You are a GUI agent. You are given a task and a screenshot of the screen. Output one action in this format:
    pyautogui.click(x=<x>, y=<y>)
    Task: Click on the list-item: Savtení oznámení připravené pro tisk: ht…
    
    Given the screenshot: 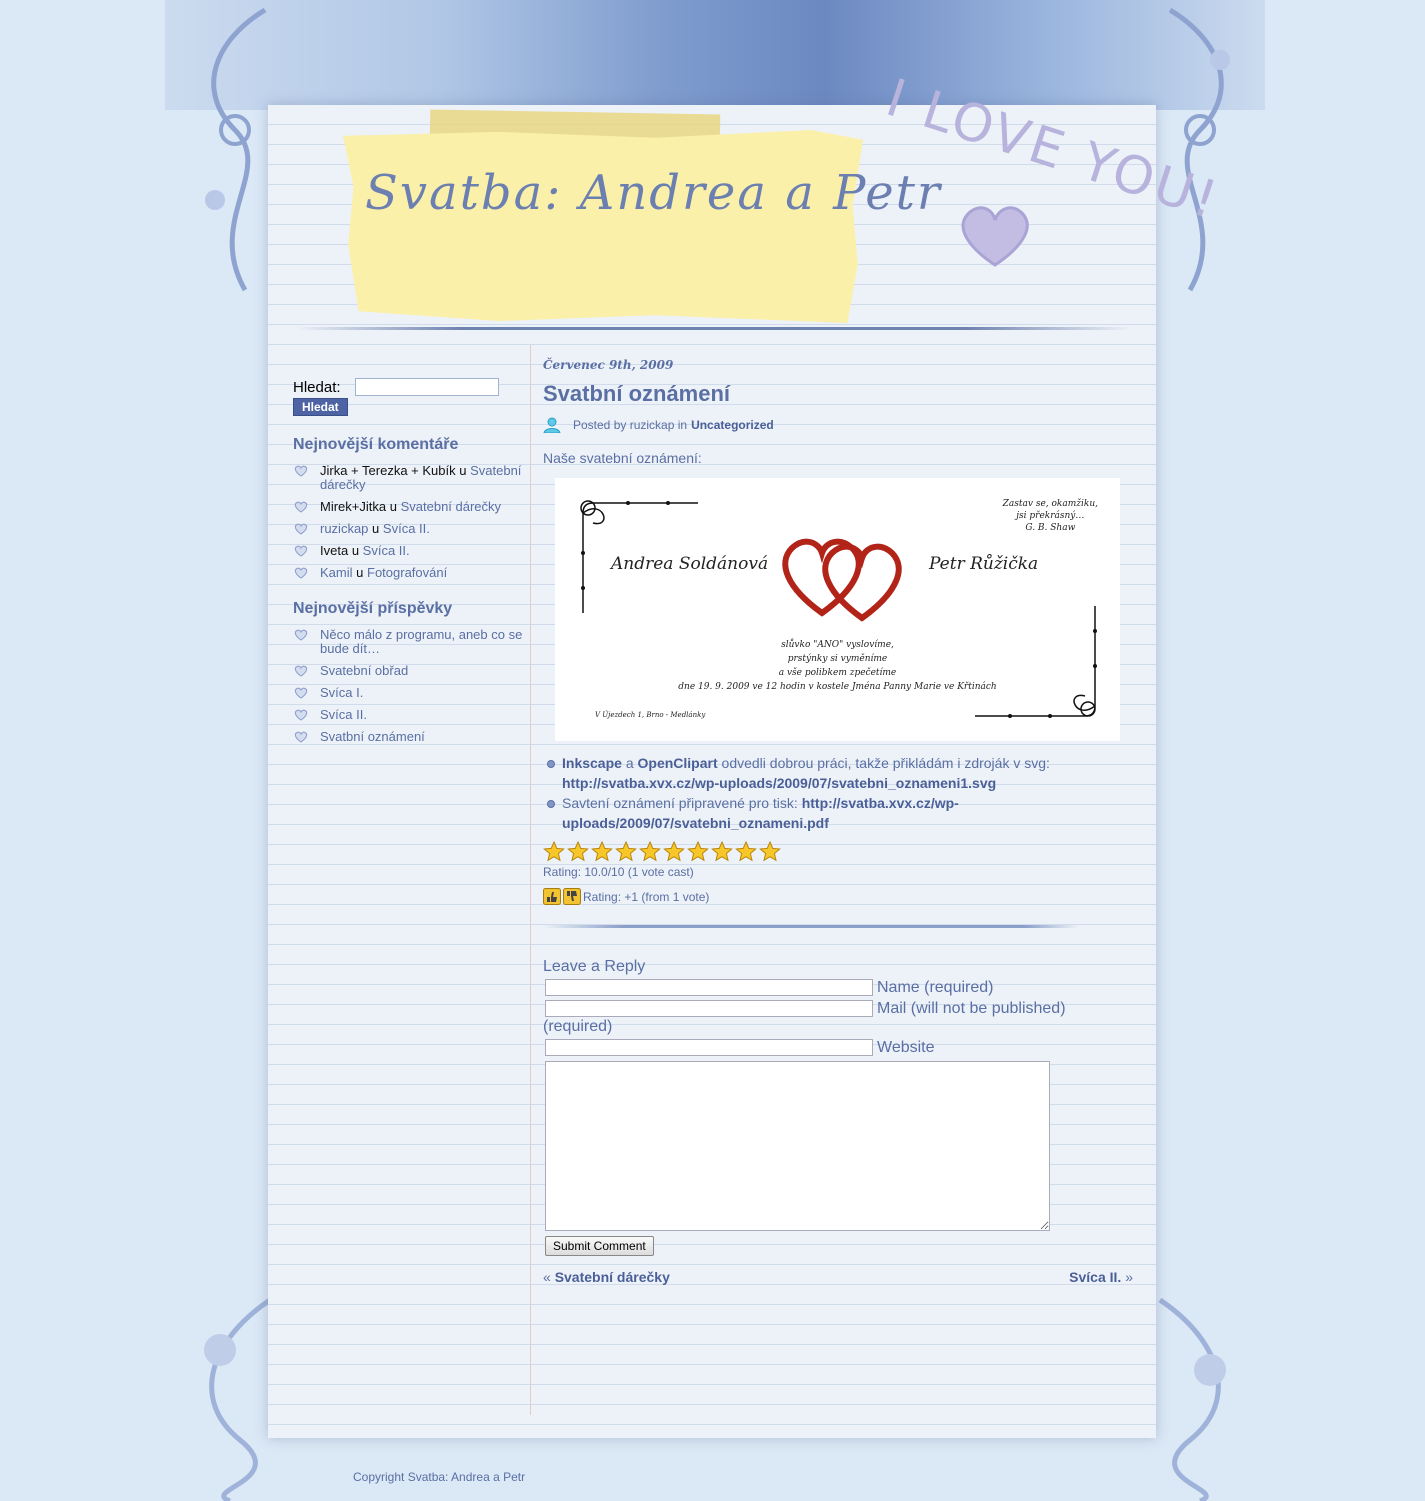 What is the action you would take?
    pyautogui.click(x=840, y=813)
    